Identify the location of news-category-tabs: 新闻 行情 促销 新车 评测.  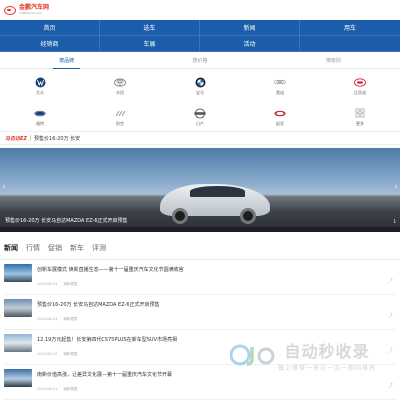
(200, 248).